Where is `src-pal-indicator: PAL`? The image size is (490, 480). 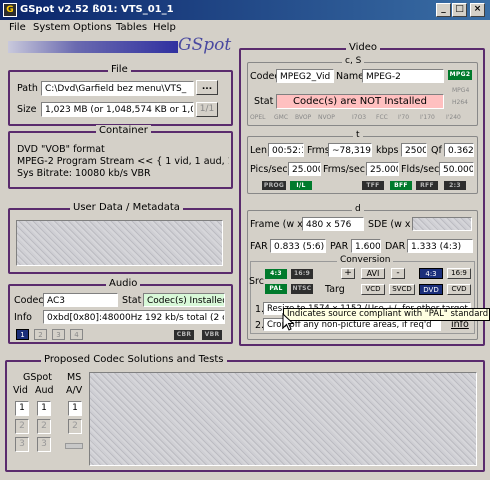
src-pal-indicator: PAL is located at coordinates (276, 289).